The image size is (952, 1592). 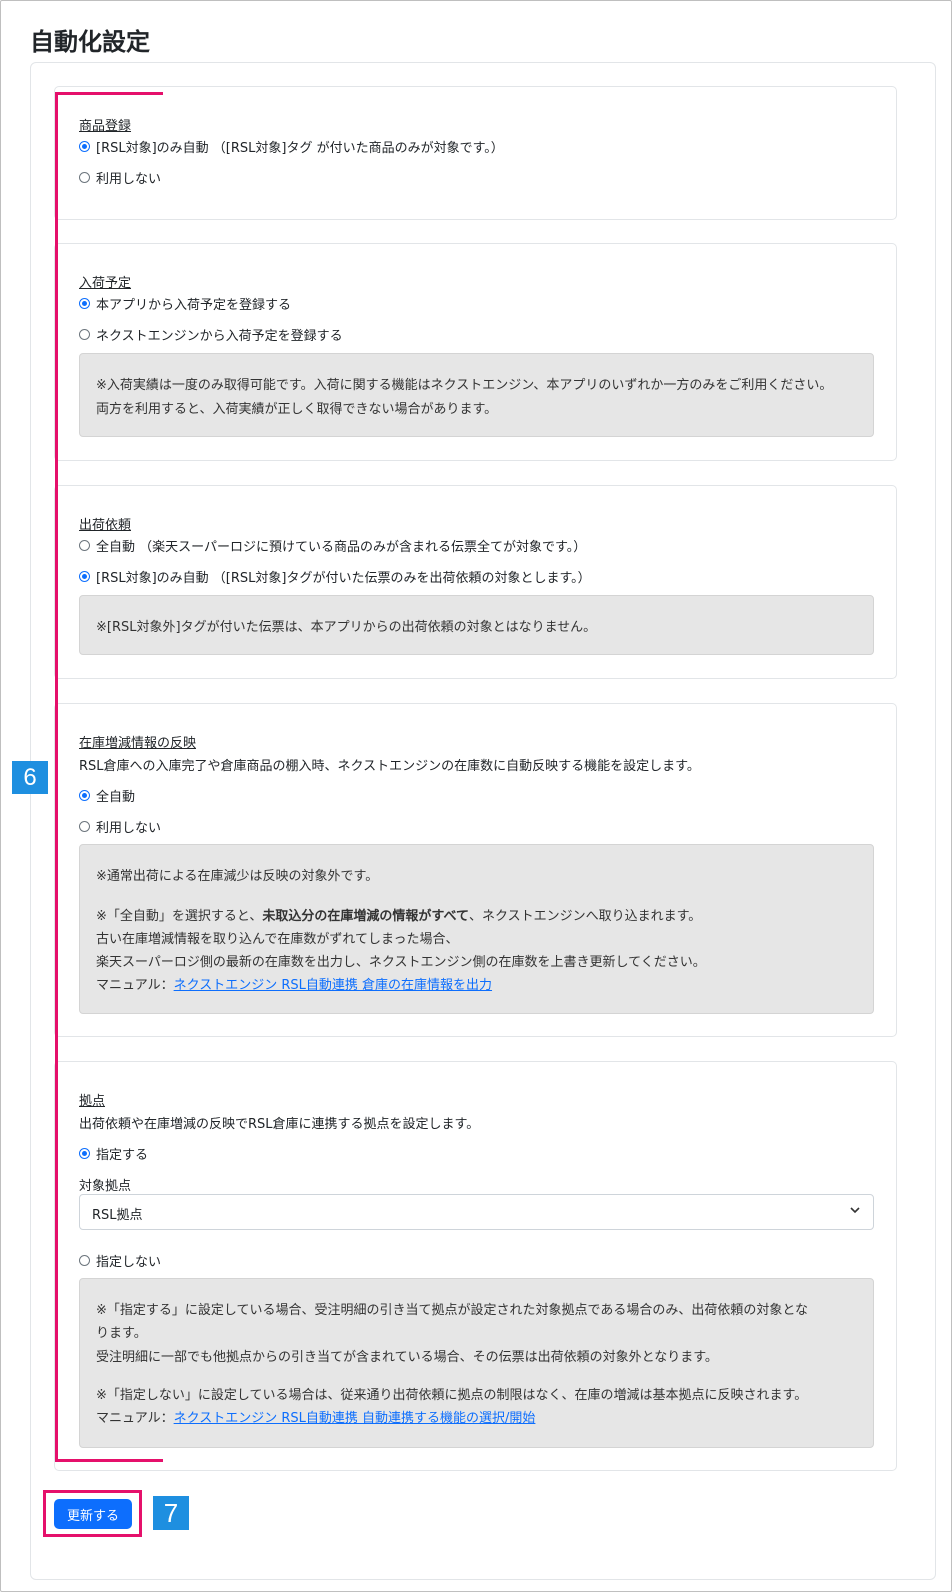 I want to click on radio-label: 全自動 （楽天スーパーロジに預けている商品のみが含まれる伝票全てが対象です。）, so click(x=341, y=547).